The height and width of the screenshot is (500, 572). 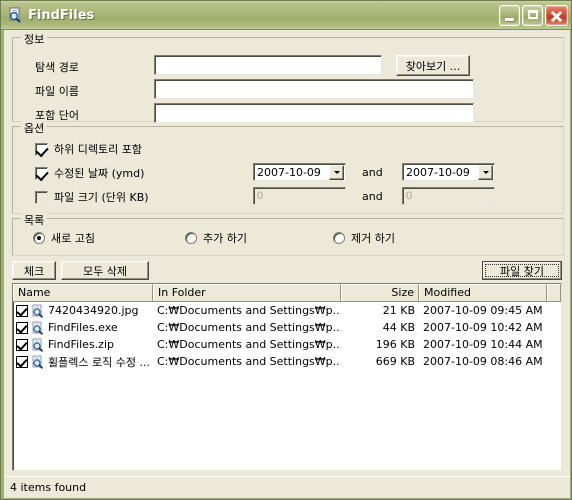 I want to click on maximize-button, so click(x=532, y=15).